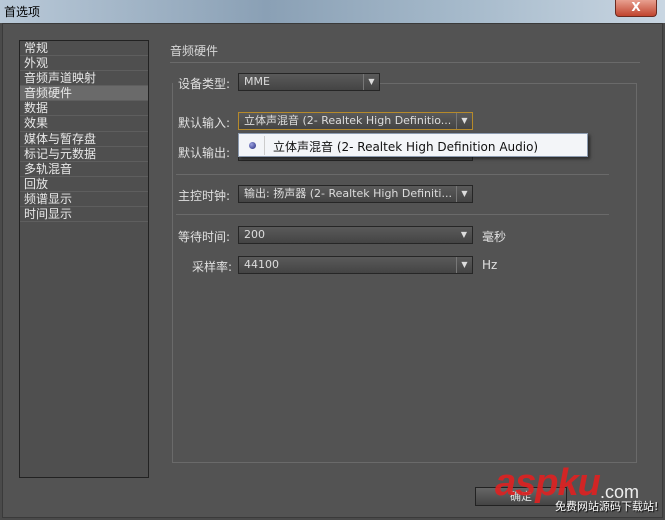  I want to click on sidebar-item: 媒体与暂存盘, so click(84, 139).